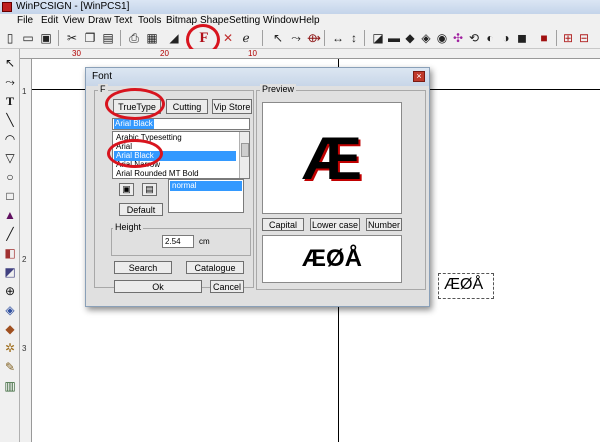  What do you see at coordinates (158, 286) in the screenshot?
I see `ok-button: Ok` at bounding box center [158, 286].